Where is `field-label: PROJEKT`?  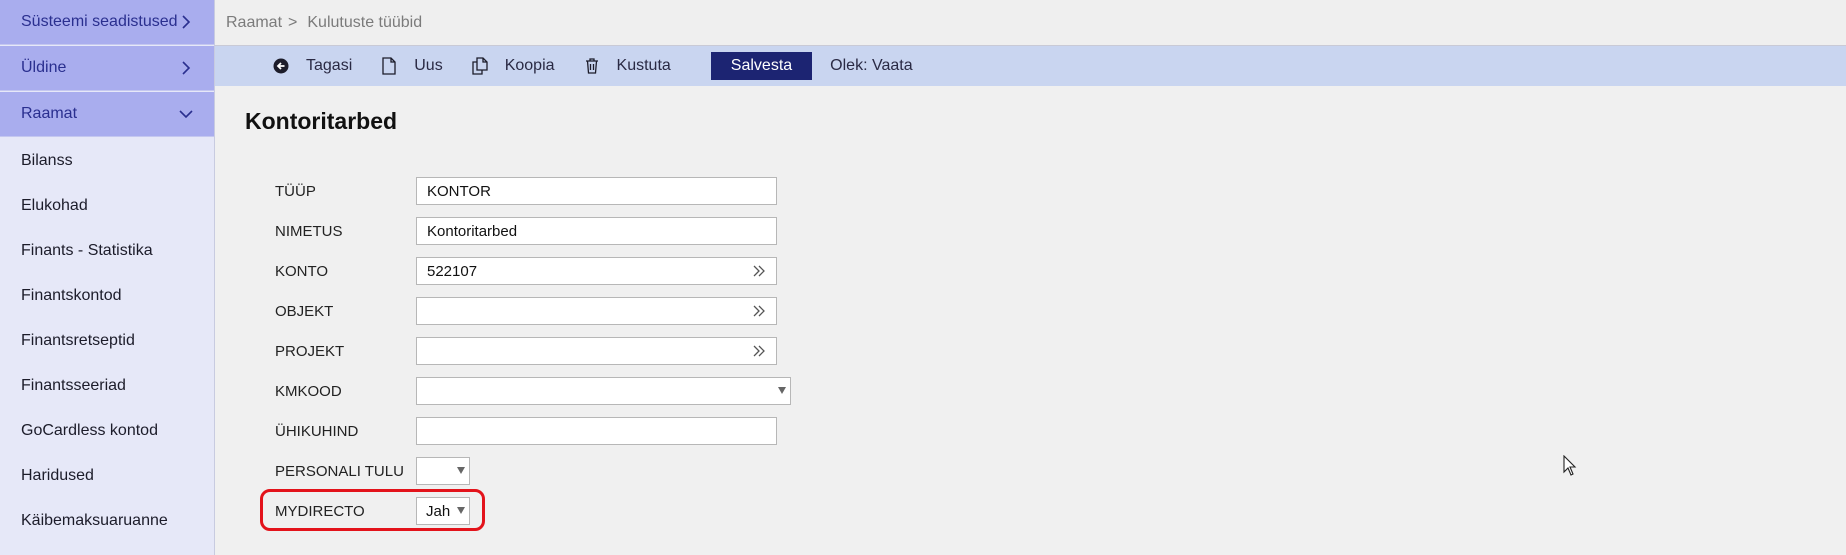 field-label: PROJEKT is located at coordinates (310, 351).